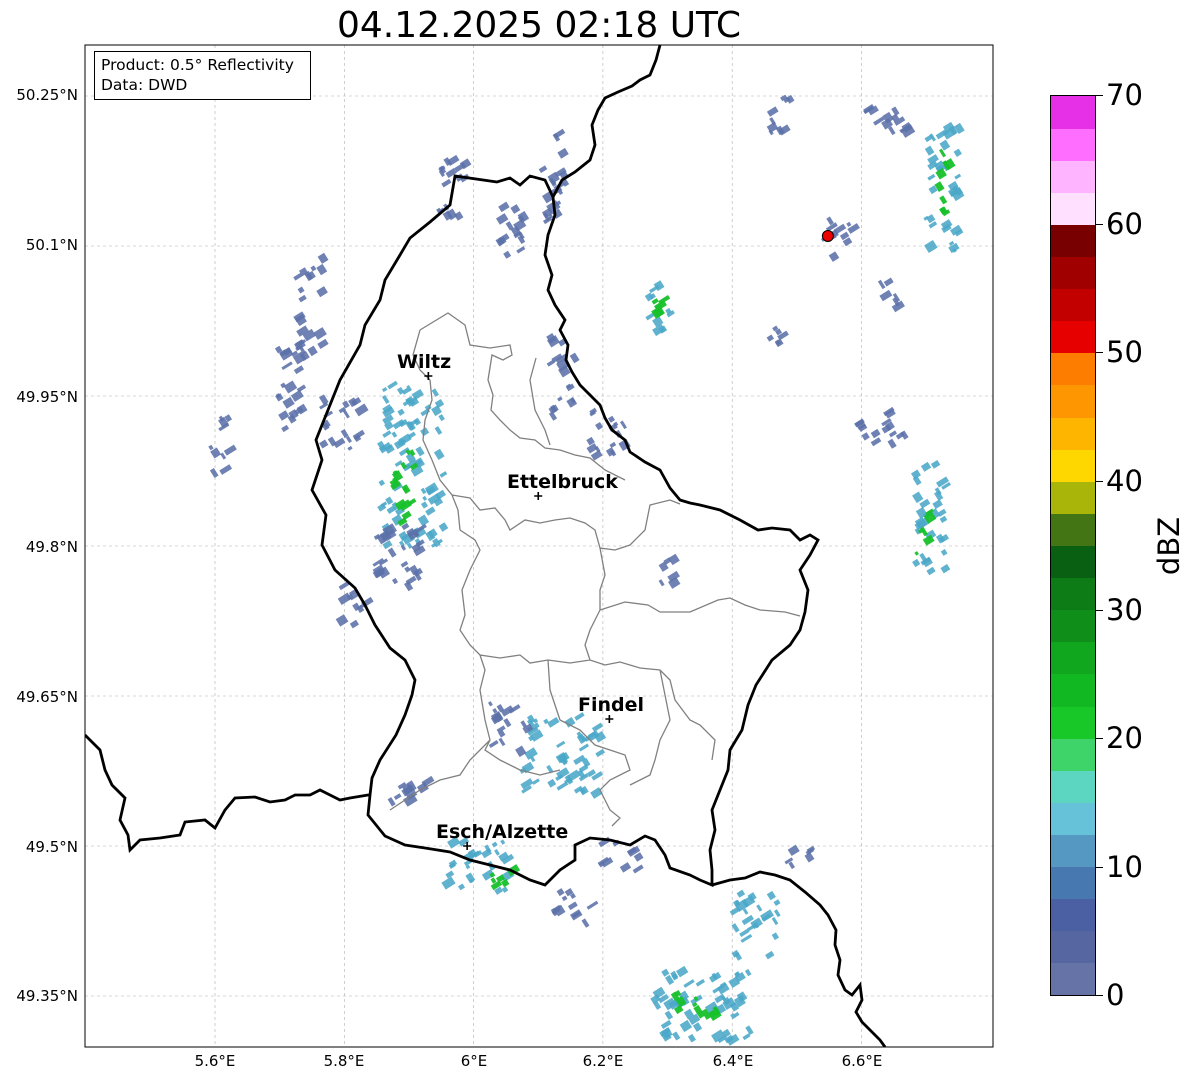 The width and height of the screenshot is (1184, 1081). I want to click on colorbar-label-30: 30, so click(1124, 610).